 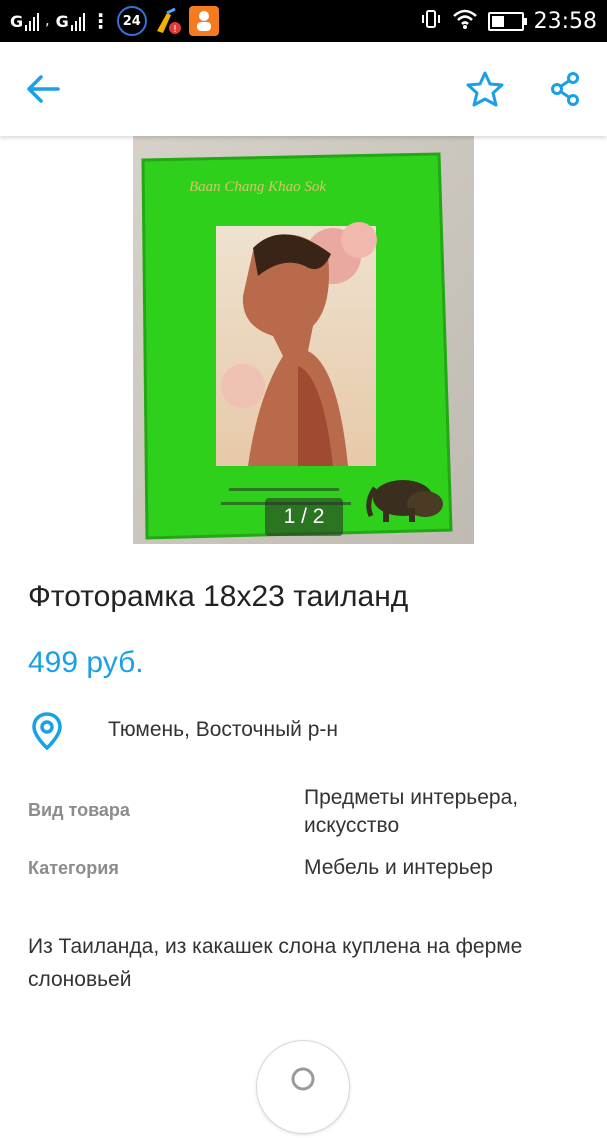 What do you see at coordinates (131, 21) in the screenshot?
I see `notification-count-badge: 24` at bounding box center [131, 21].